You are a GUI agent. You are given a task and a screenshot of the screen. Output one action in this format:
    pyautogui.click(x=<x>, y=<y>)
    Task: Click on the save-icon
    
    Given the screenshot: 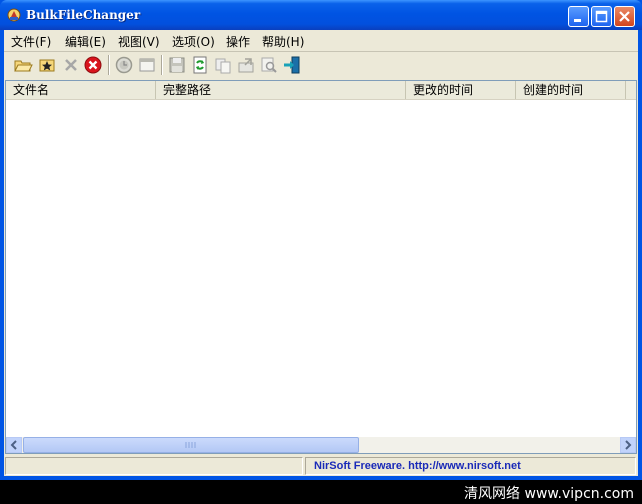 What is the action you would take?
    pyautogui.click(x=177, y=65)
    